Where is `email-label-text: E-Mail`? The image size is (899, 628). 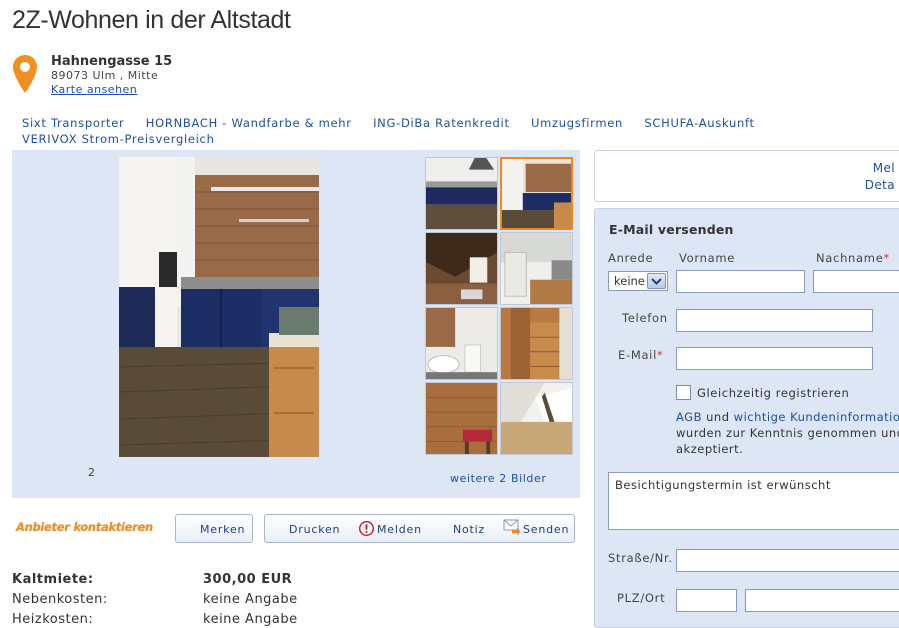
email-label-text: E-Mail is located at coordinates (637, 355).